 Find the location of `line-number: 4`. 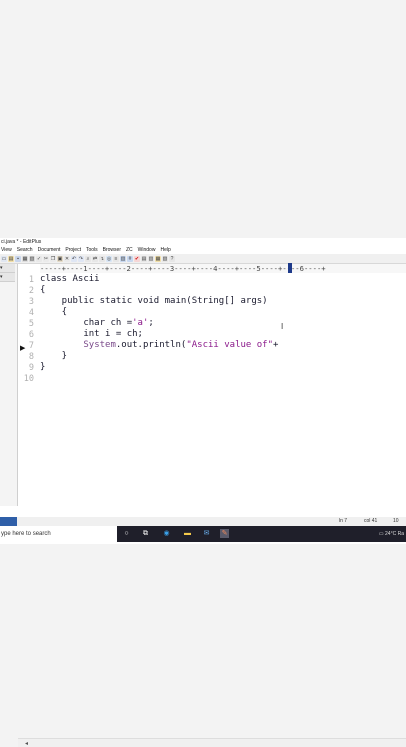

line-number: 4 is located at coordinates (31, 313).